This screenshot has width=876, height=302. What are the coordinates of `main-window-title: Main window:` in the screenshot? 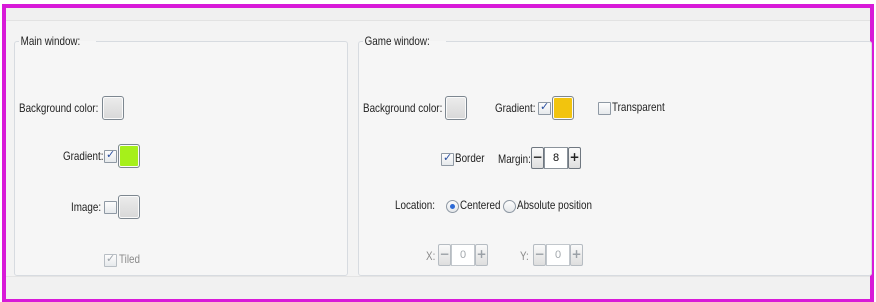 It's located at (50, 41).